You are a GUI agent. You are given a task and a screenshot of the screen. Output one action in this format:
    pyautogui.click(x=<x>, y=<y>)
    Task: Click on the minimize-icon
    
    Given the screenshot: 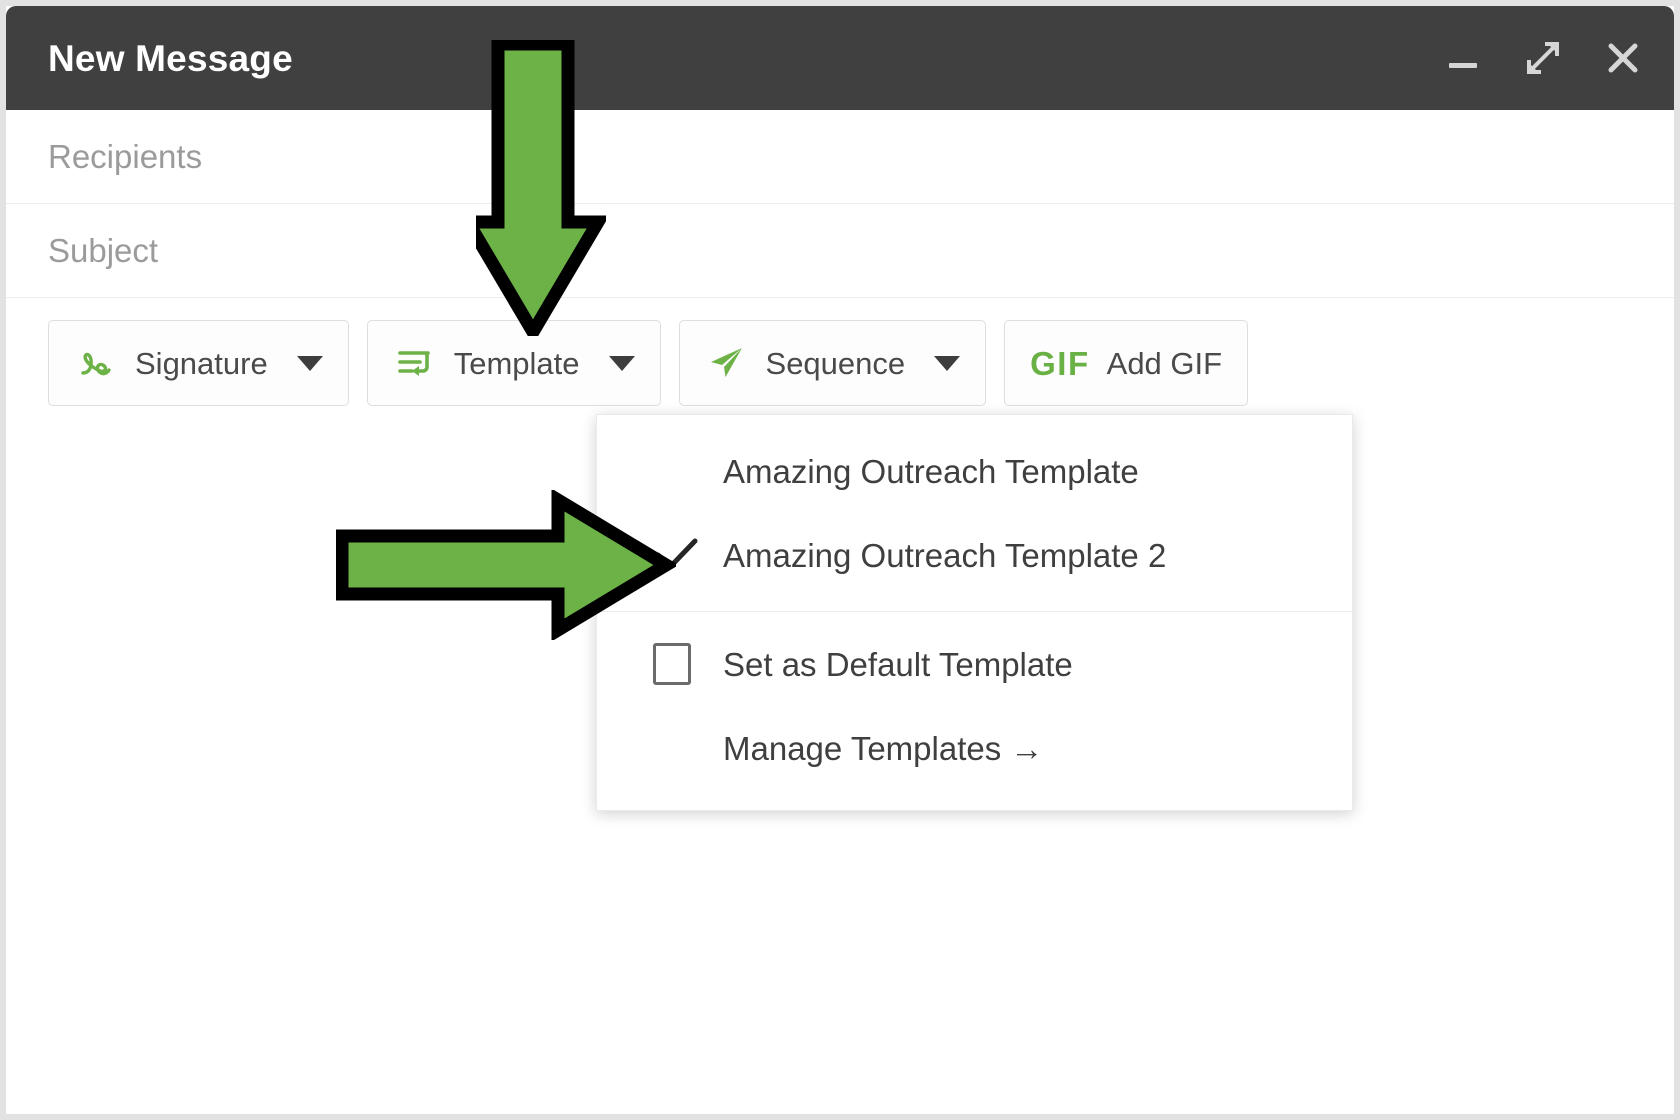 What is the action you would take?
    pyautogui.click(x=1463, y=58)
    